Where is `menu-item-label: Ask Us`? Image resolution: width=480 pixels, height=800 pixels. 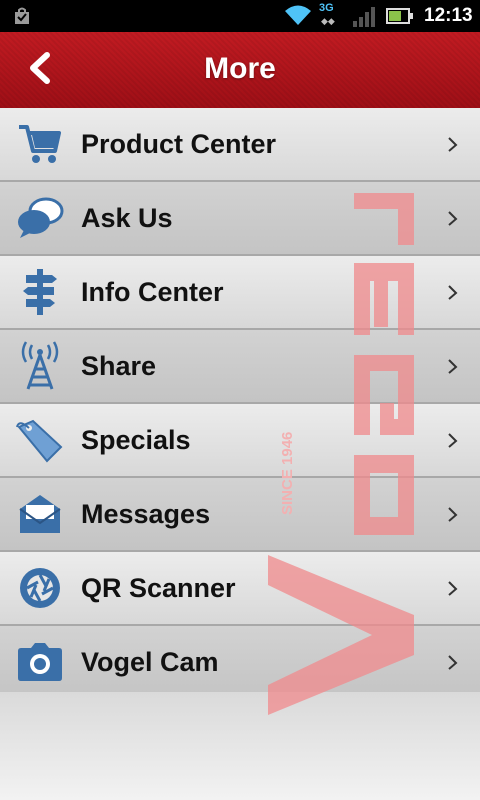 menu-item-label: Ask Us is located at coordinates (127, 218).